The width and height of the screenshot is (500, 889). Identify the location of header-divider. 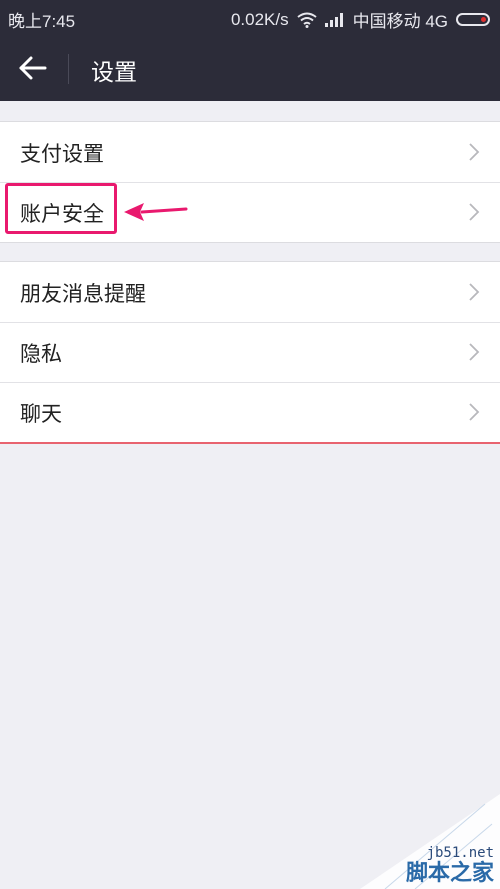
(68, 69).